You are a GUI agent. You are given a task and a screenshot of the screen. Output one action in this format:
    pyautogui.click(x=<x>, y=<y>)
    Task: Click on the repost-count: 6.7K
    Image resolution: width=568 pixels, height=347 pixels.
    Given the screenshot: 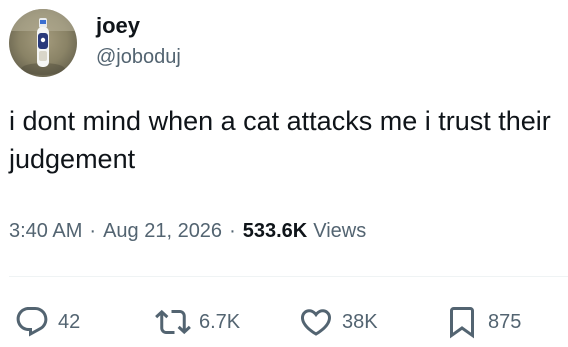 What is the action you would take?
    pyautogui.click(x=220, y=322)
    